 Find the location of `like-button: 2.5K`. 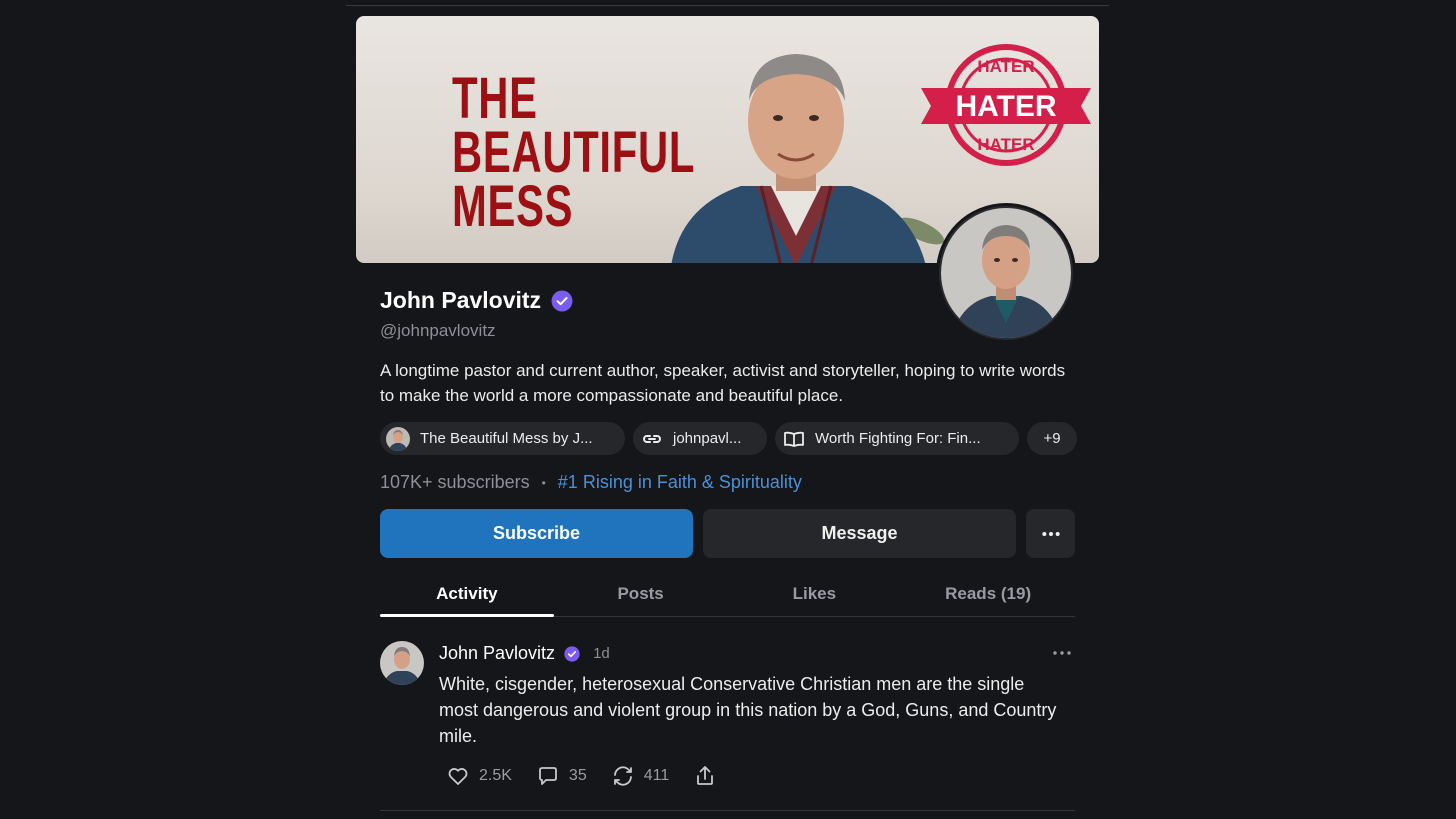

like-button: 2.5K is located at coordinates (479, 776).